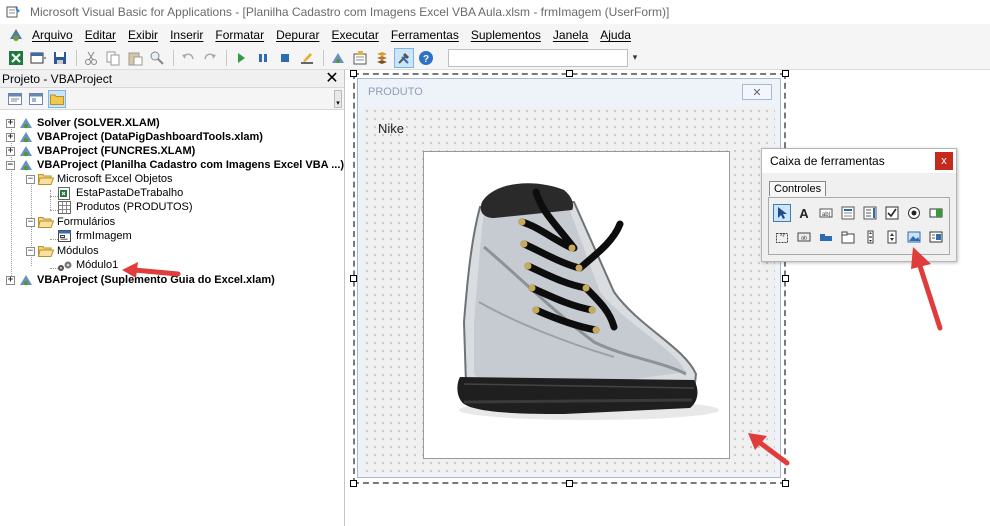 The image size is (990, 526). Describe the element at coordinates (186, 35) in the screenshot. I see `menu-inserir: Inserir` at that location.